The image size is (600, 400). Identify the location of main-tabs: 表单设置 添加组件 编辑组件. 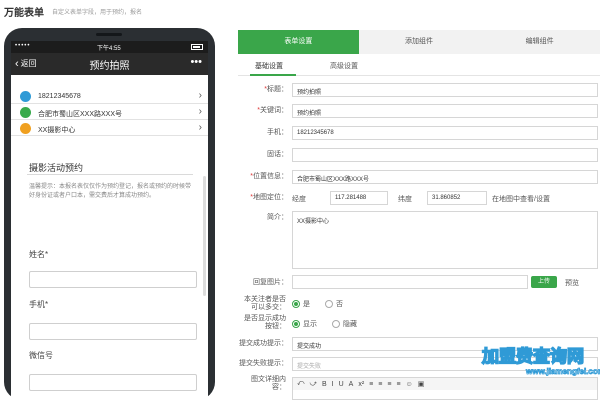
(419, 42).